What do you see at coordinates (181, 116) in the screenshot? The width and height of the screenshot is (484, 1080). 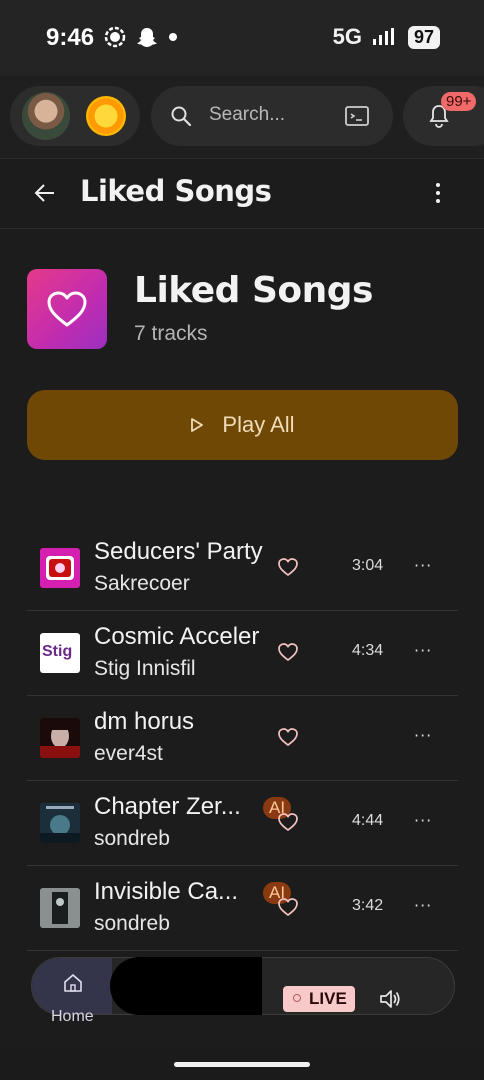 I see `search-icon` at bounding box center [181, 116].